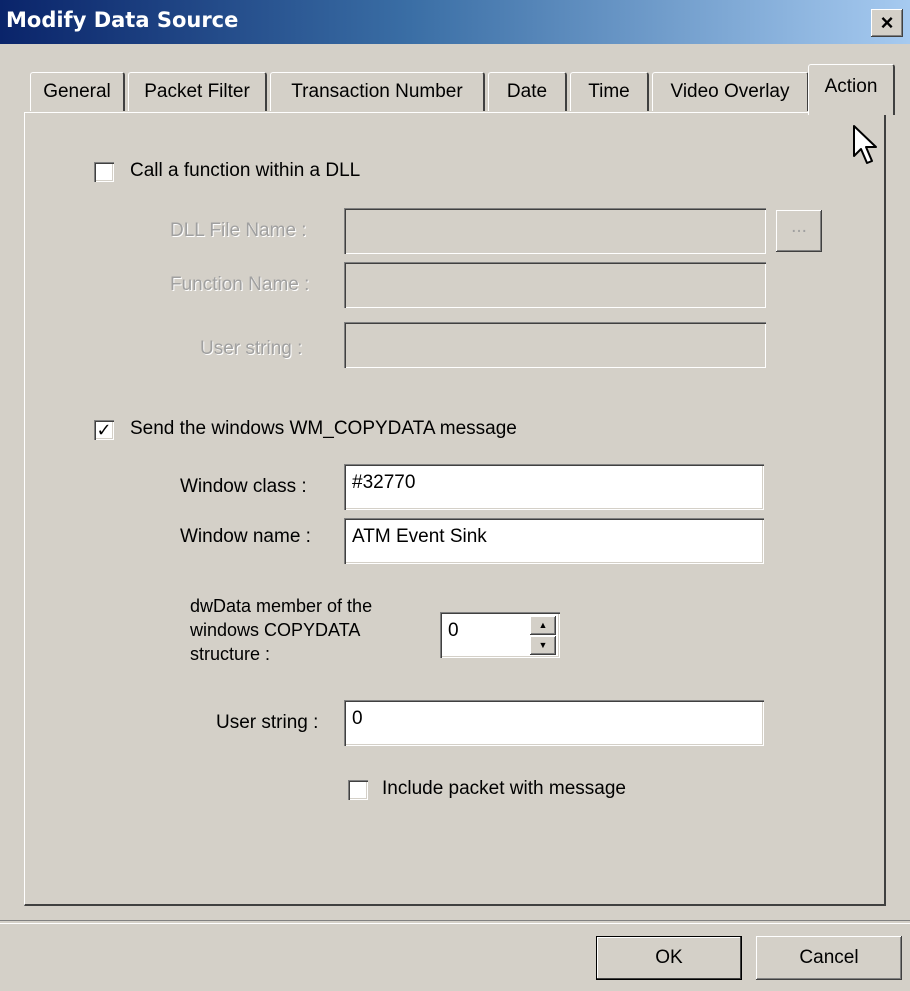 This screenshot has height=991, width=910. Describe the element at coordinates (554, 541) in the screenshot. I see `window-name-field: ATM Event Sink` at that location.